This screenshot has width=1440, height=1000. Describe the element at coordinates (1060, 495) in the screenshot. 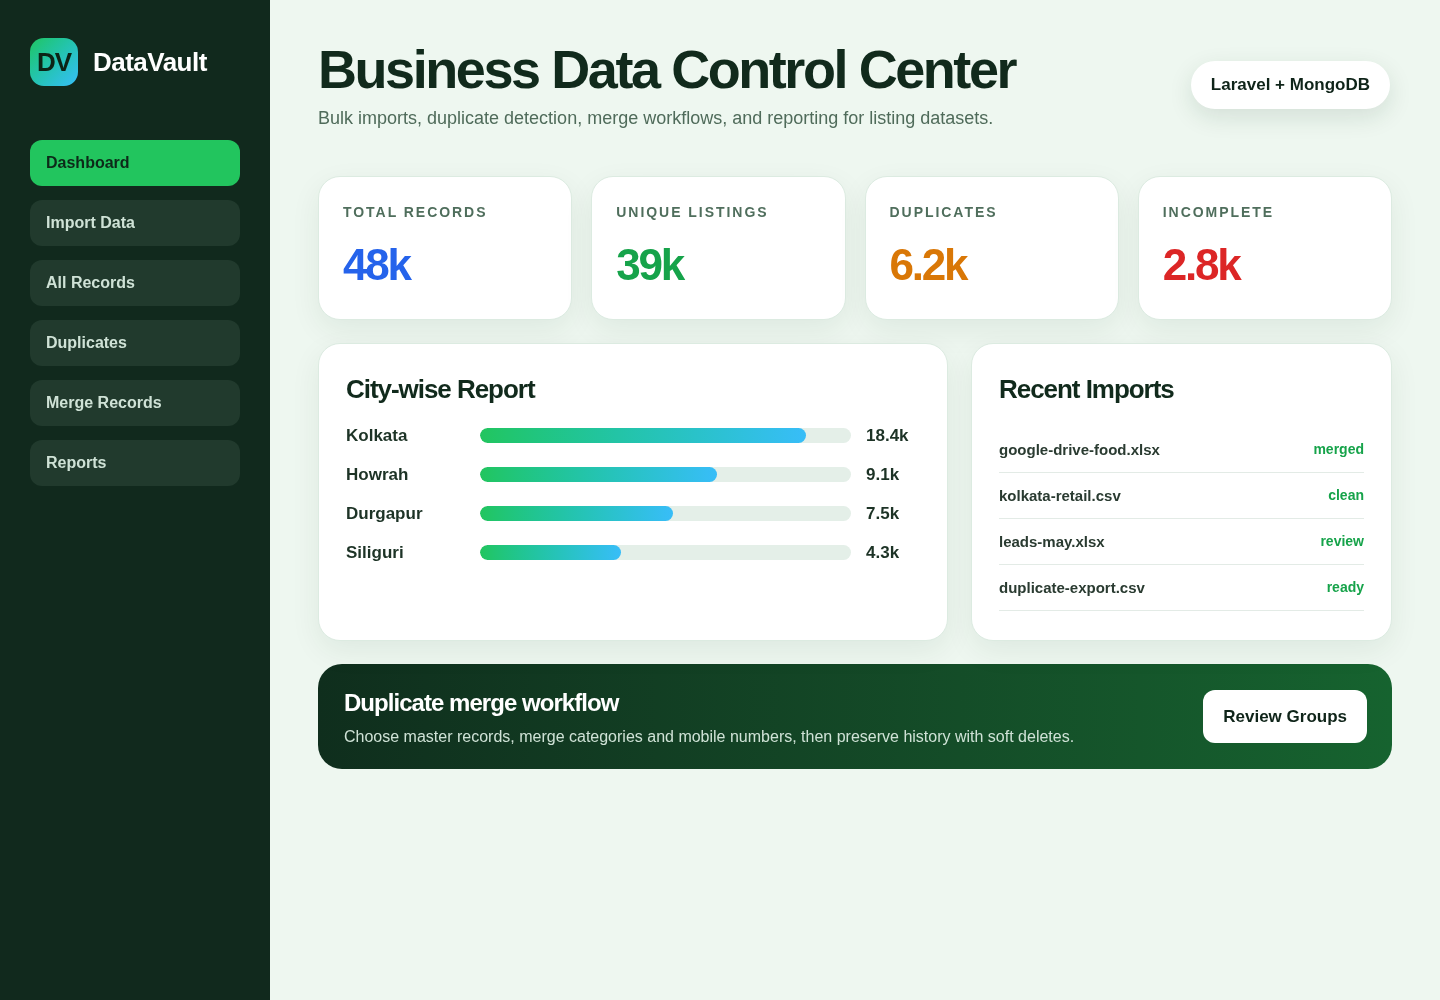

I see `import-file-name: kolkata-retail.csv` at that location.